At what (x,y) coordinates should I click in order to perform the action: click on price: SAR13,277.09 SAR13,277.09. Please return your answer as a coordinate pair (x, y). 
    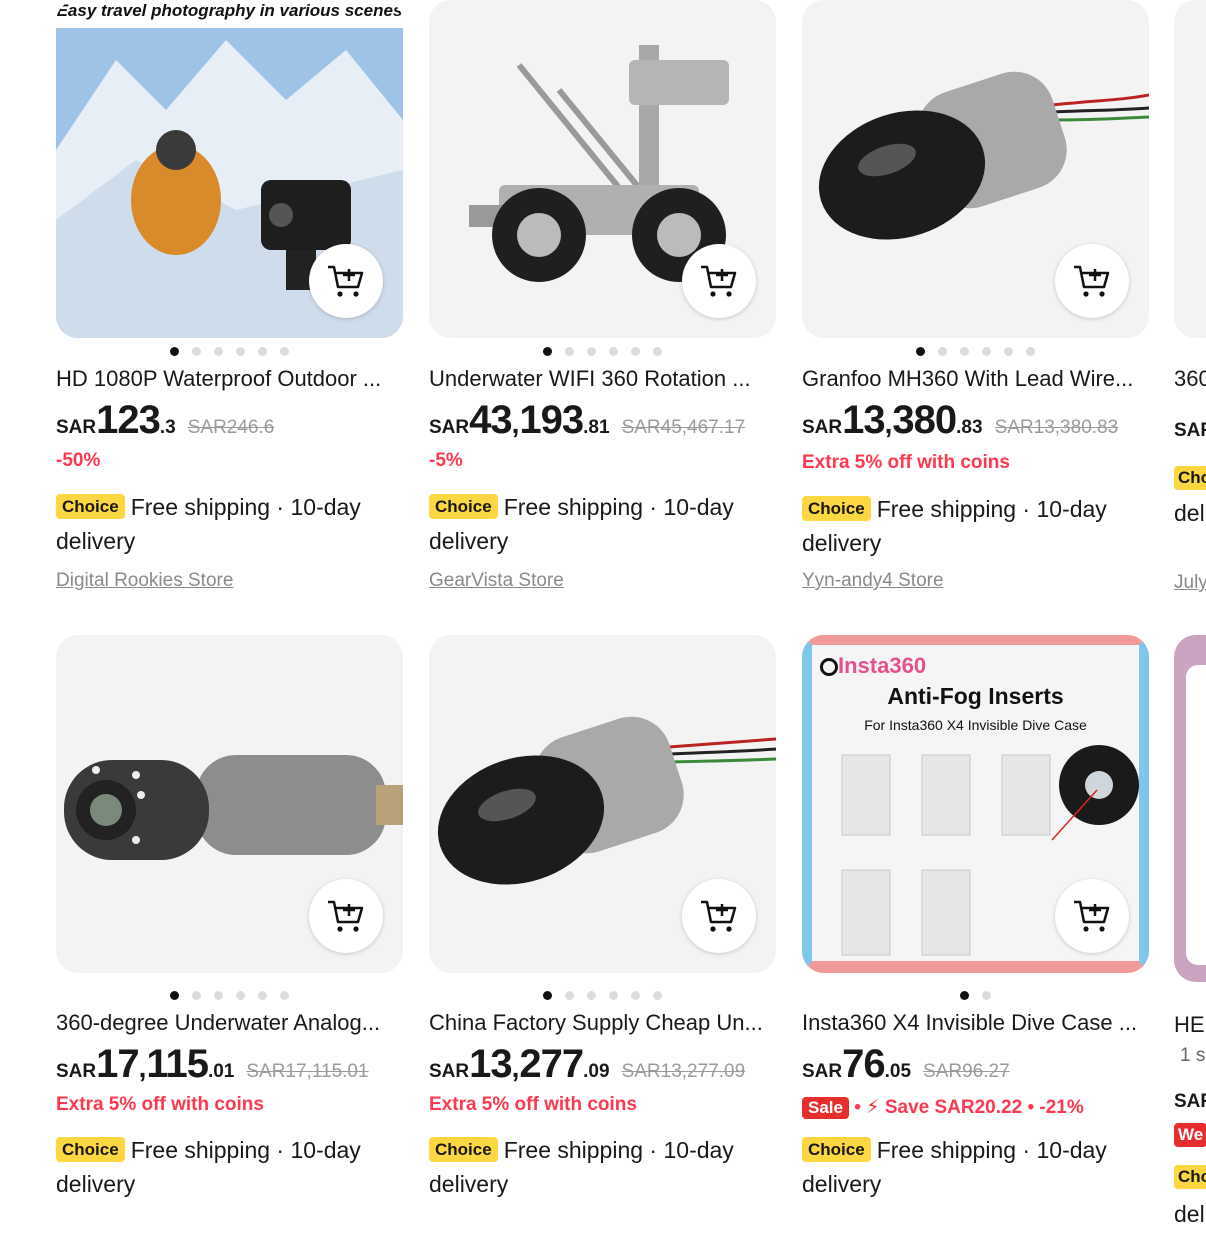
    Looking at the image, I should click on (587, 1064).